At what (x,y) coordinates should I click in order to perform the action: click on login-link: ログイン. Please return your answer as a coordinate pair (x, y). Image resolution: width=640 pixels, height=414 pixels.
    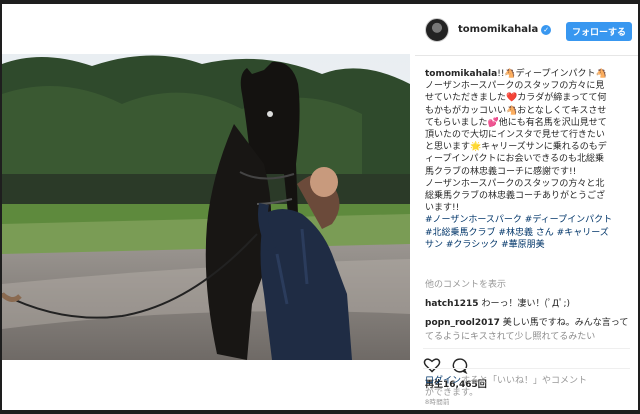
    Looking at the image, I should click on (443, 381).